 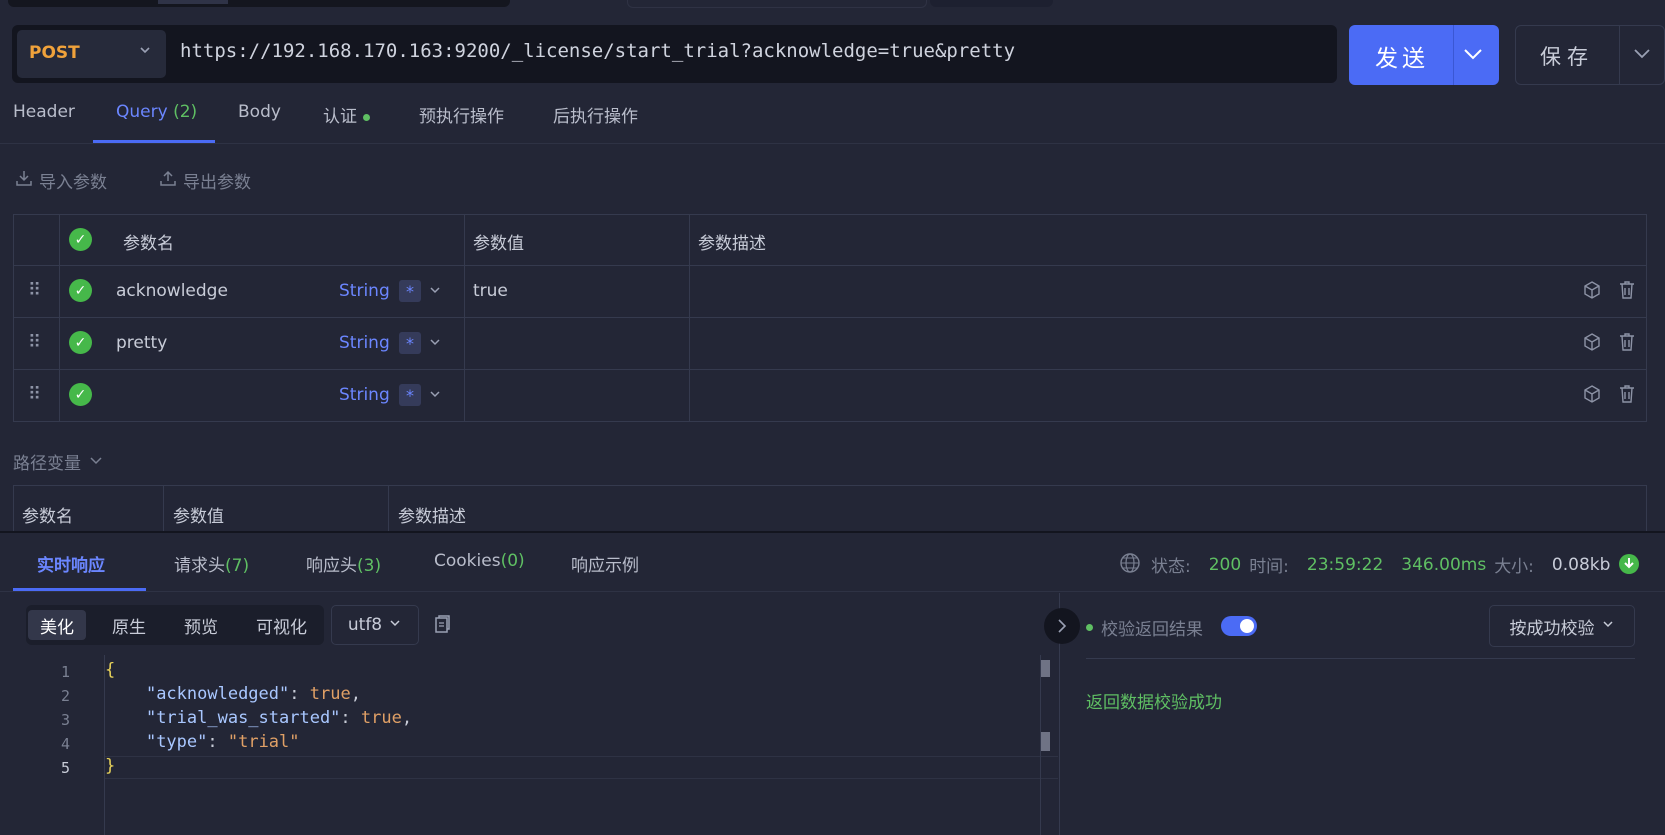 I want to click on send-divider, so click(x=1453, y=55).